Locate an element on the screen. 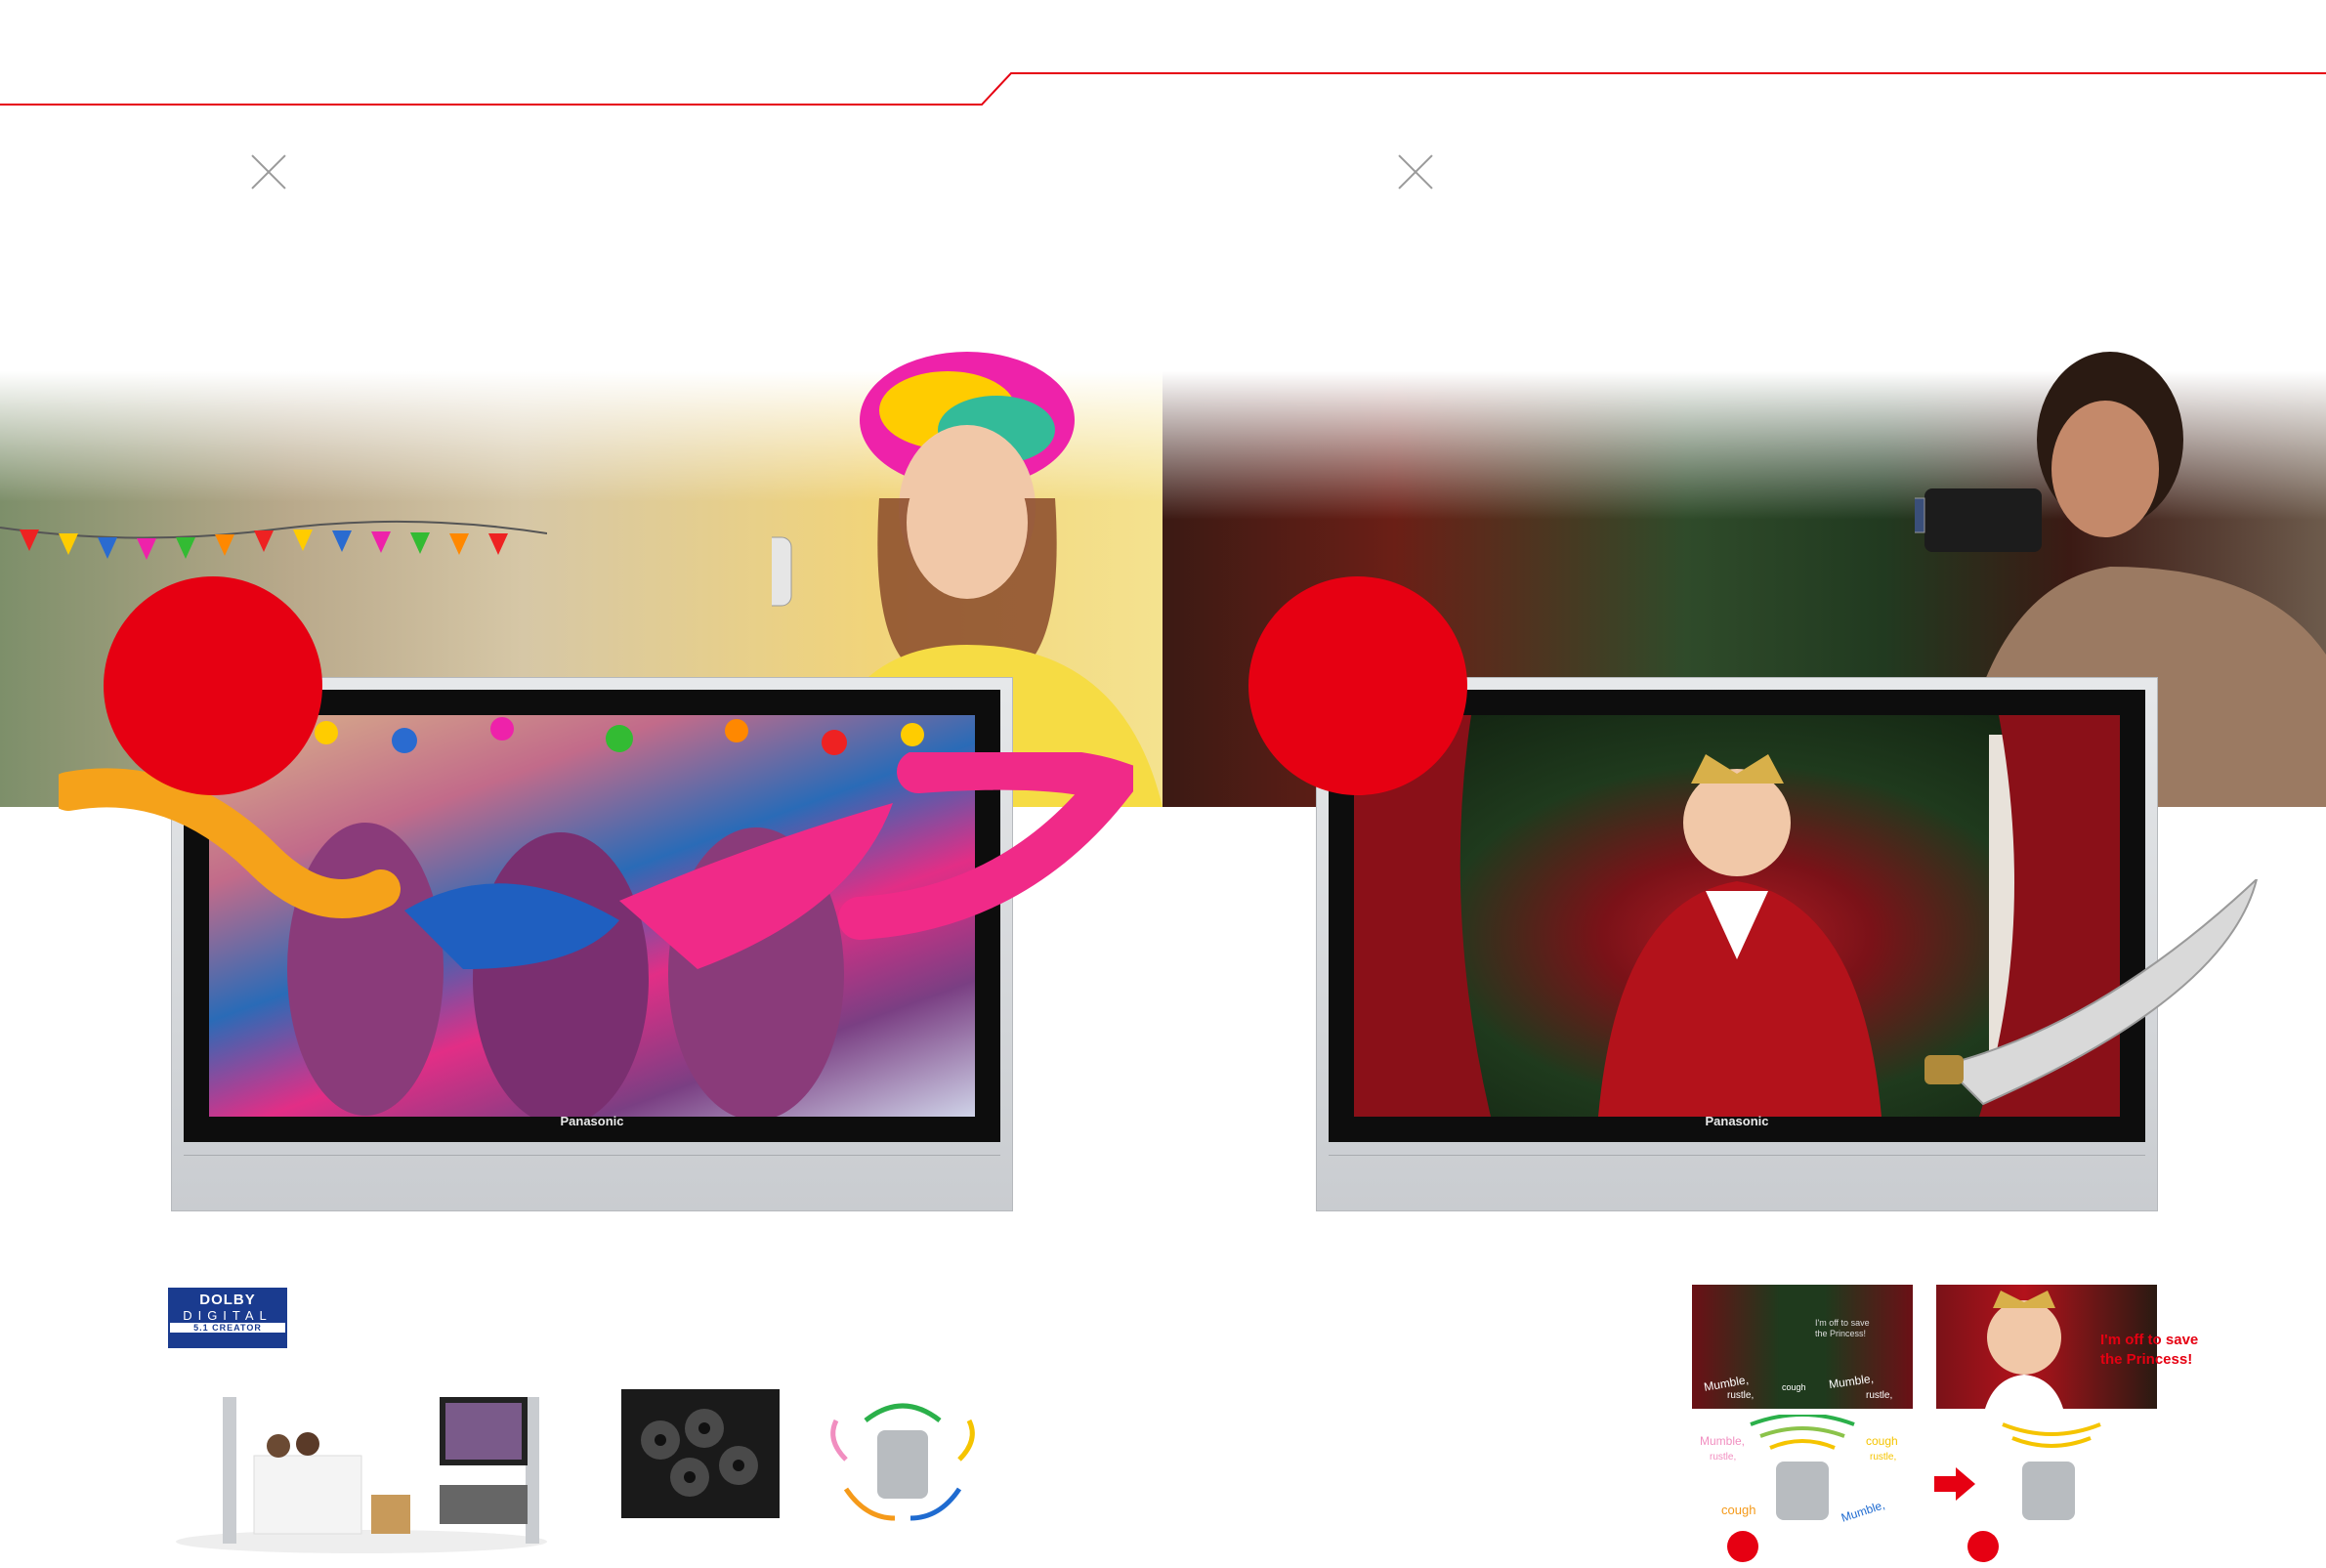 The image size is (2326, 1568). home-theatre-living-room-image is located at coordinates (361, 1465).